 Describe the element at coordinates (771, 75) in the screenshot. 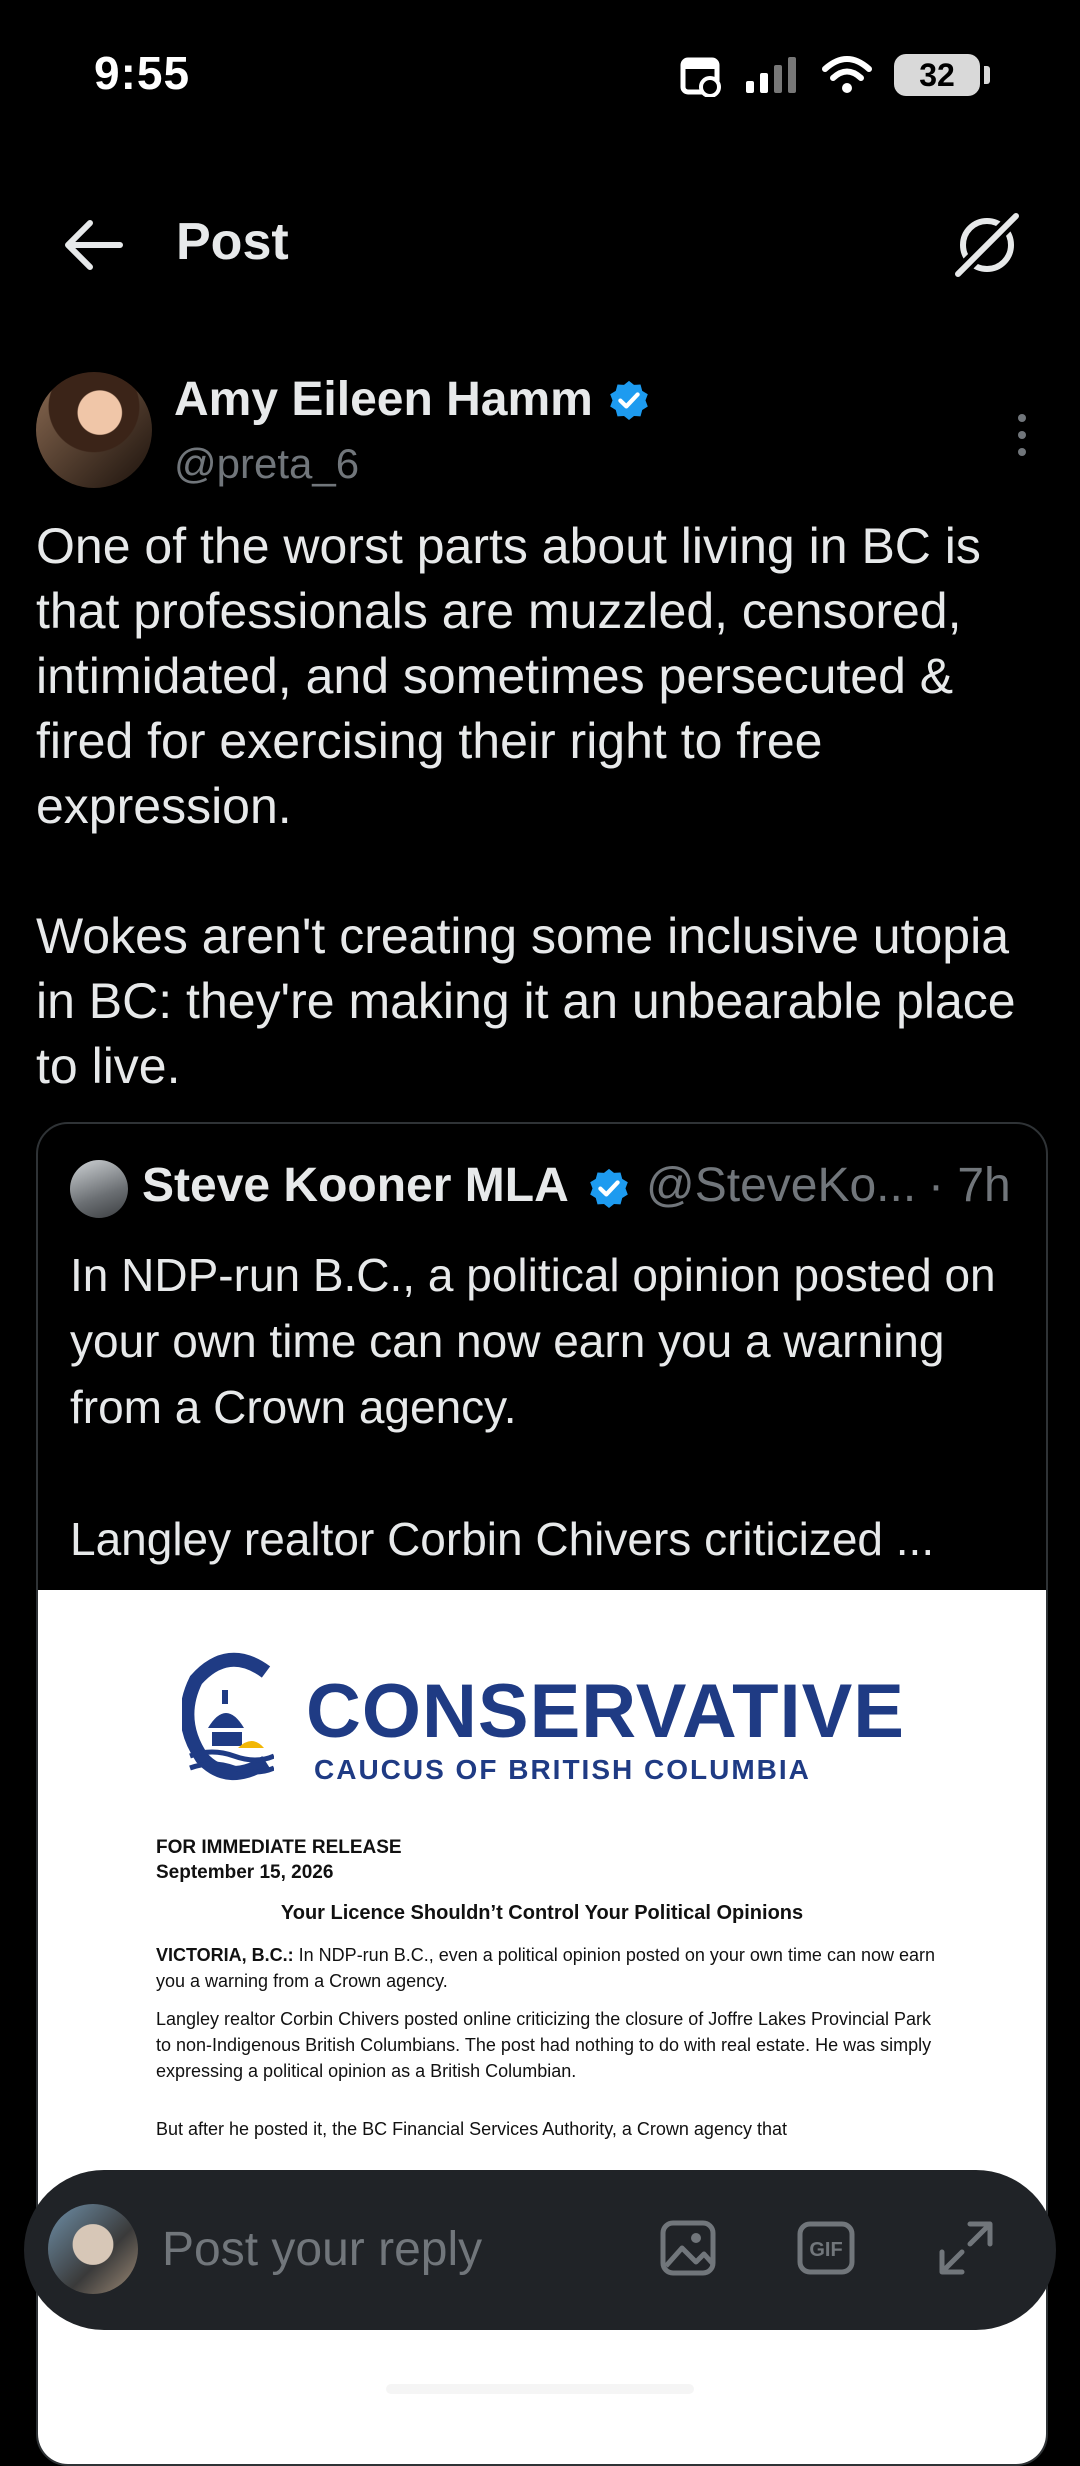

I see `signal-icon` at that location.